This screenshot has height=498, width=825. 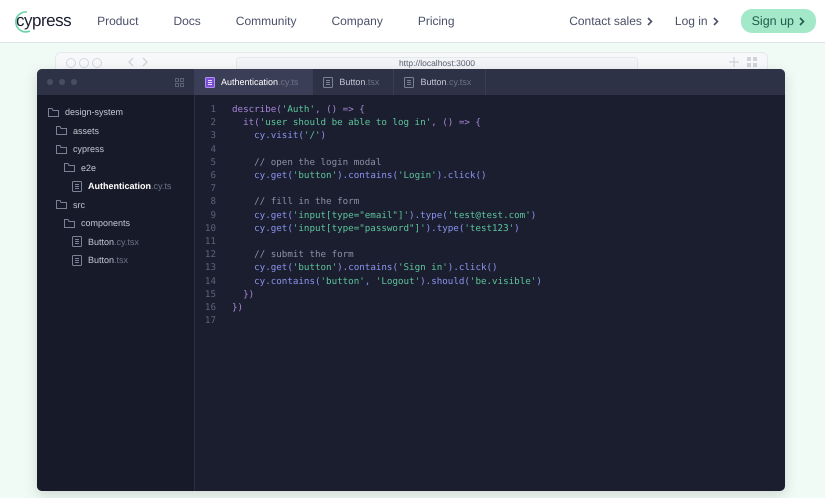 I want to click on folder-item: src, so click(x=79, y=205).